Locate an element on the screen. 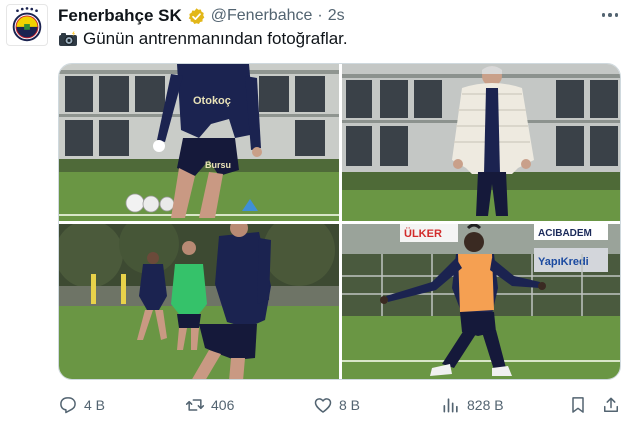 The image size is (640, 433). timestamp: 2s is located at coordinates (336, 16).